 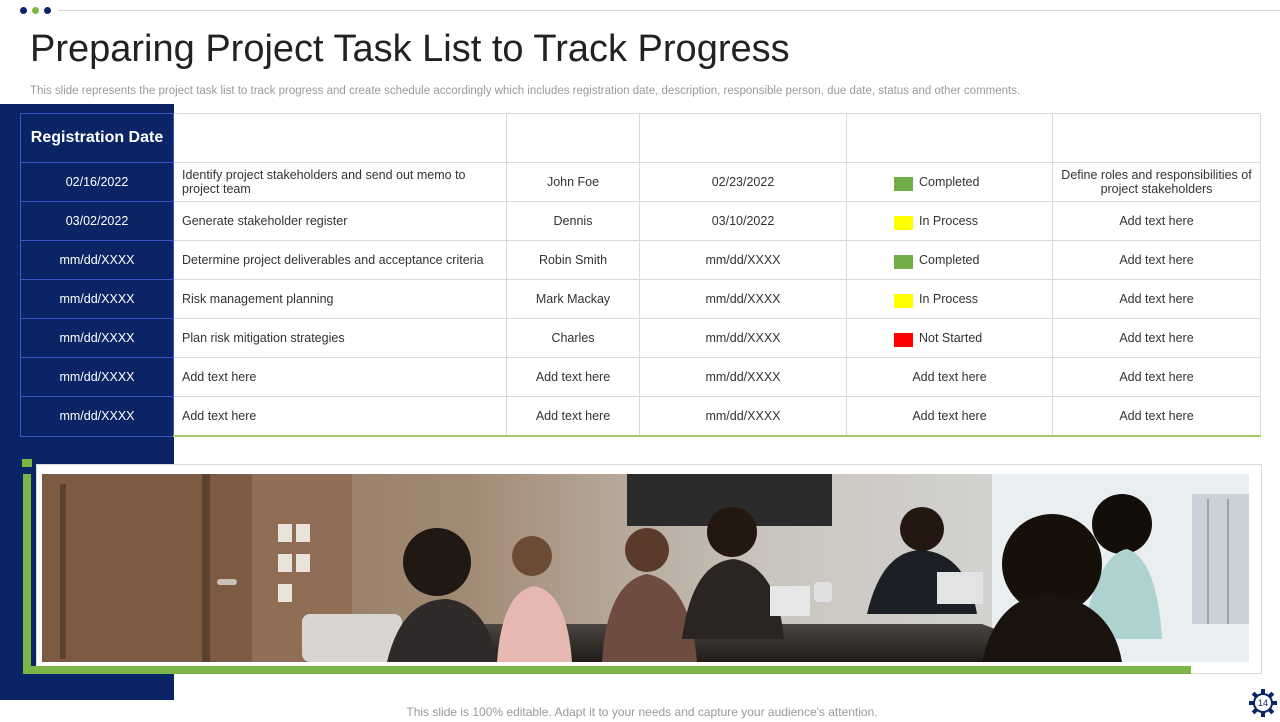 What do you see at coordinates (573, 260) in the screenshot?
I see `person-cell: Robin Smith` at bounding box center [573, 260].